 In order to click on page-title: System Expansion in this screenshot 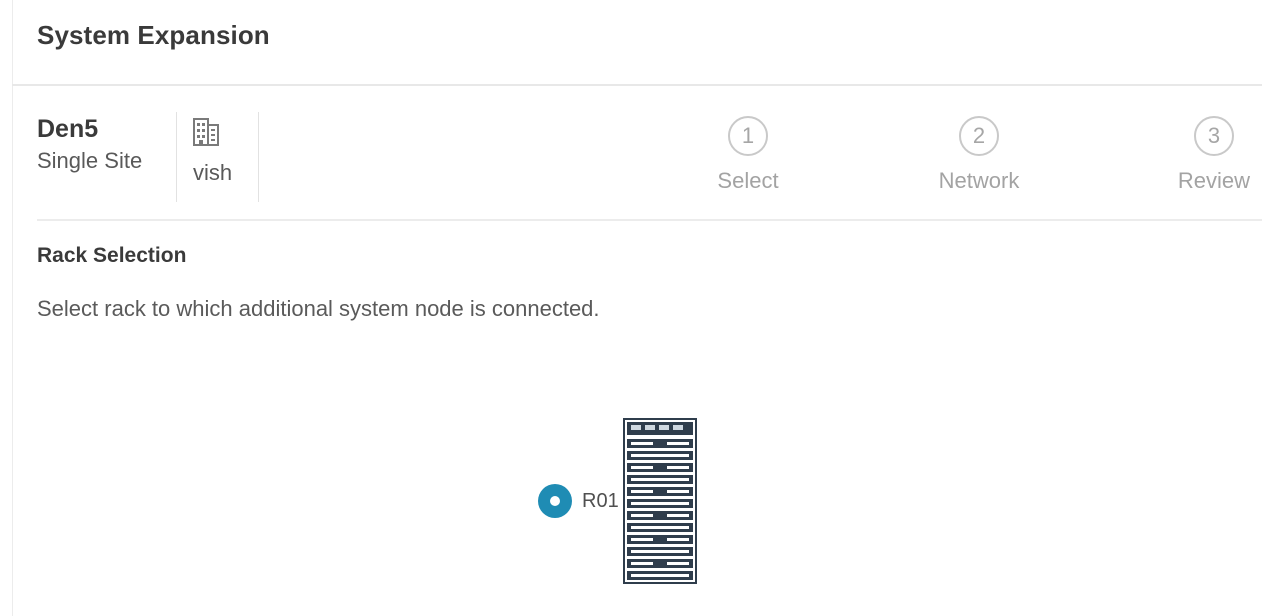, I will do `click(153, 35)`.